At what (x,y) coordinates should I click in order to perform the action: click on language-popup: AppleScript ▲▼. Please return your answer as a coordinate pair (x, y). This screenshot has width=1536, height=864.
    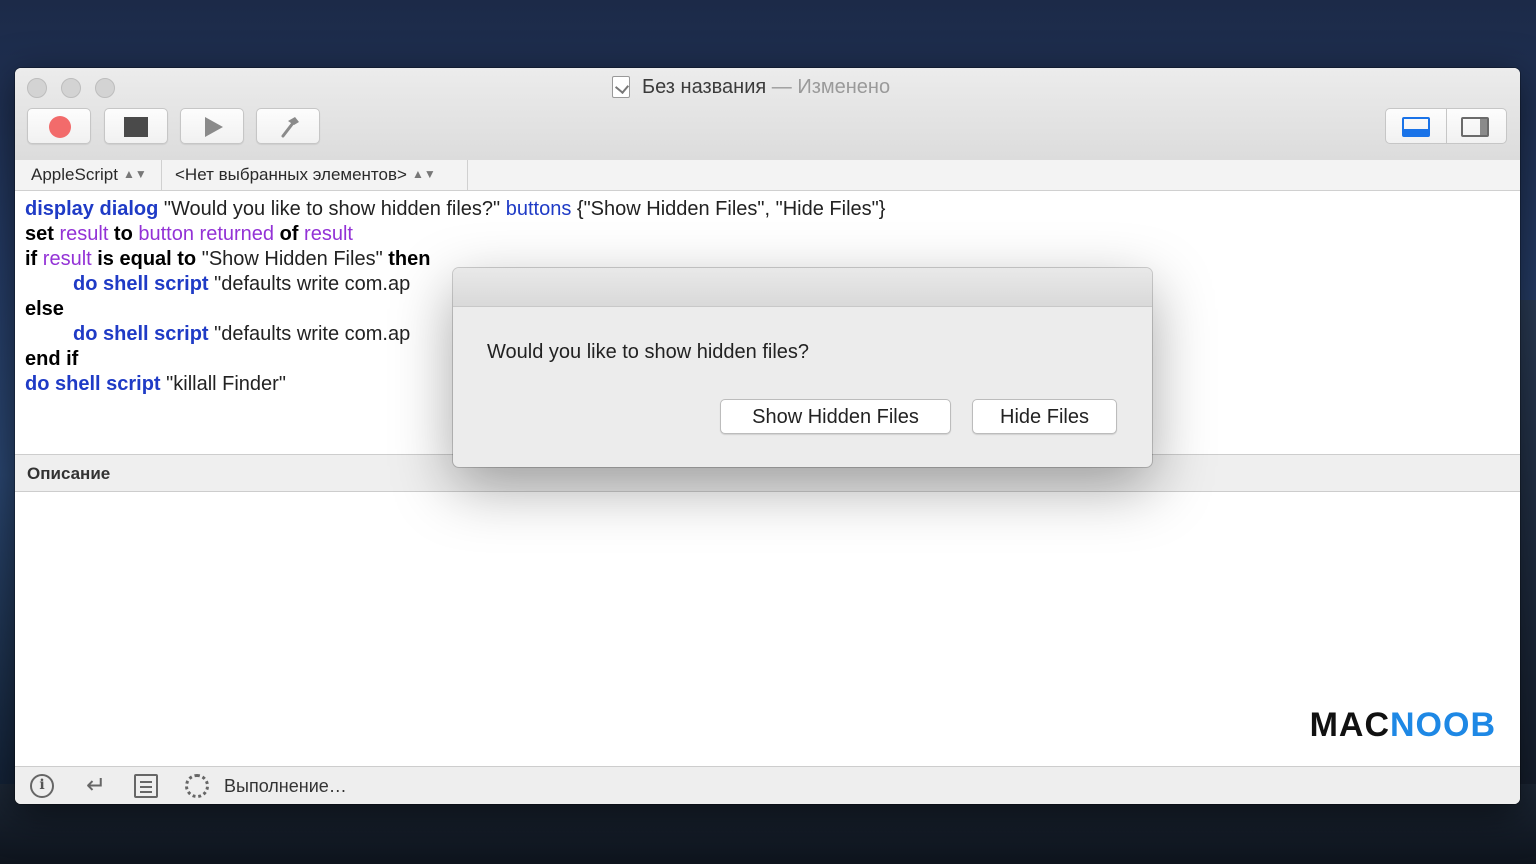
    Looking at the image, I should click on (89, 175).